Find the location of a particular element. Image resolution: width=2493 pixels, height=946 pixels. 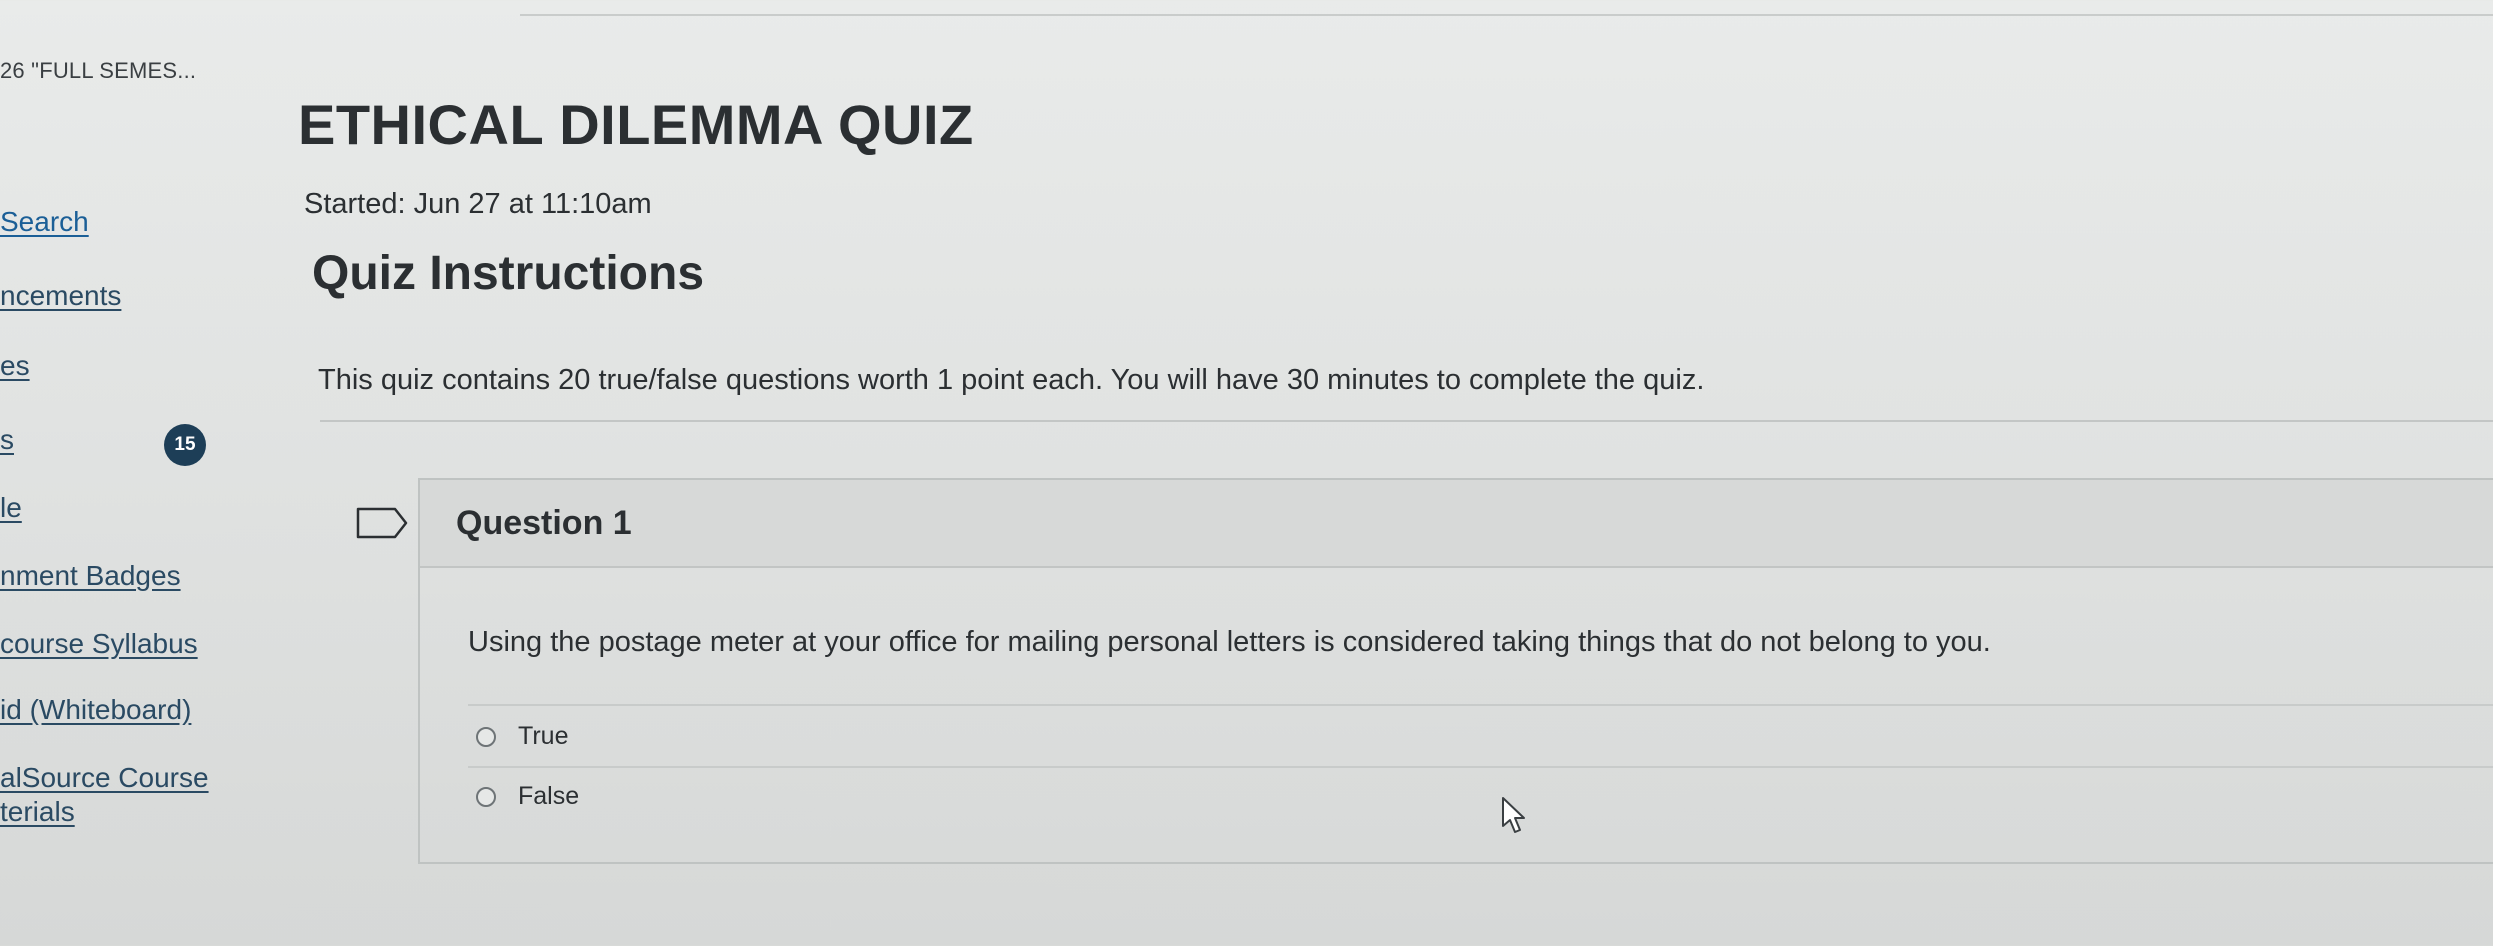

nav-item-whiteboard: id (Whiteboard) is located at coordinates (95, 710).